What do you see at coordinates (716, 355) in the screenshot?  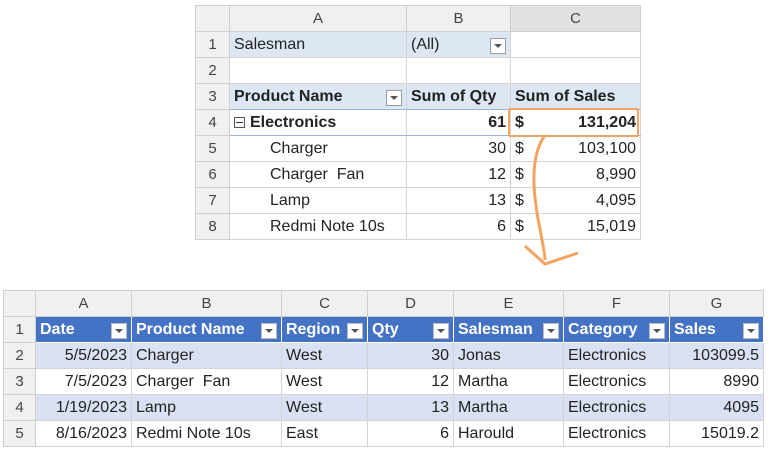 I see `cell-sales: 103099.5` at bounding box center [716, 355].